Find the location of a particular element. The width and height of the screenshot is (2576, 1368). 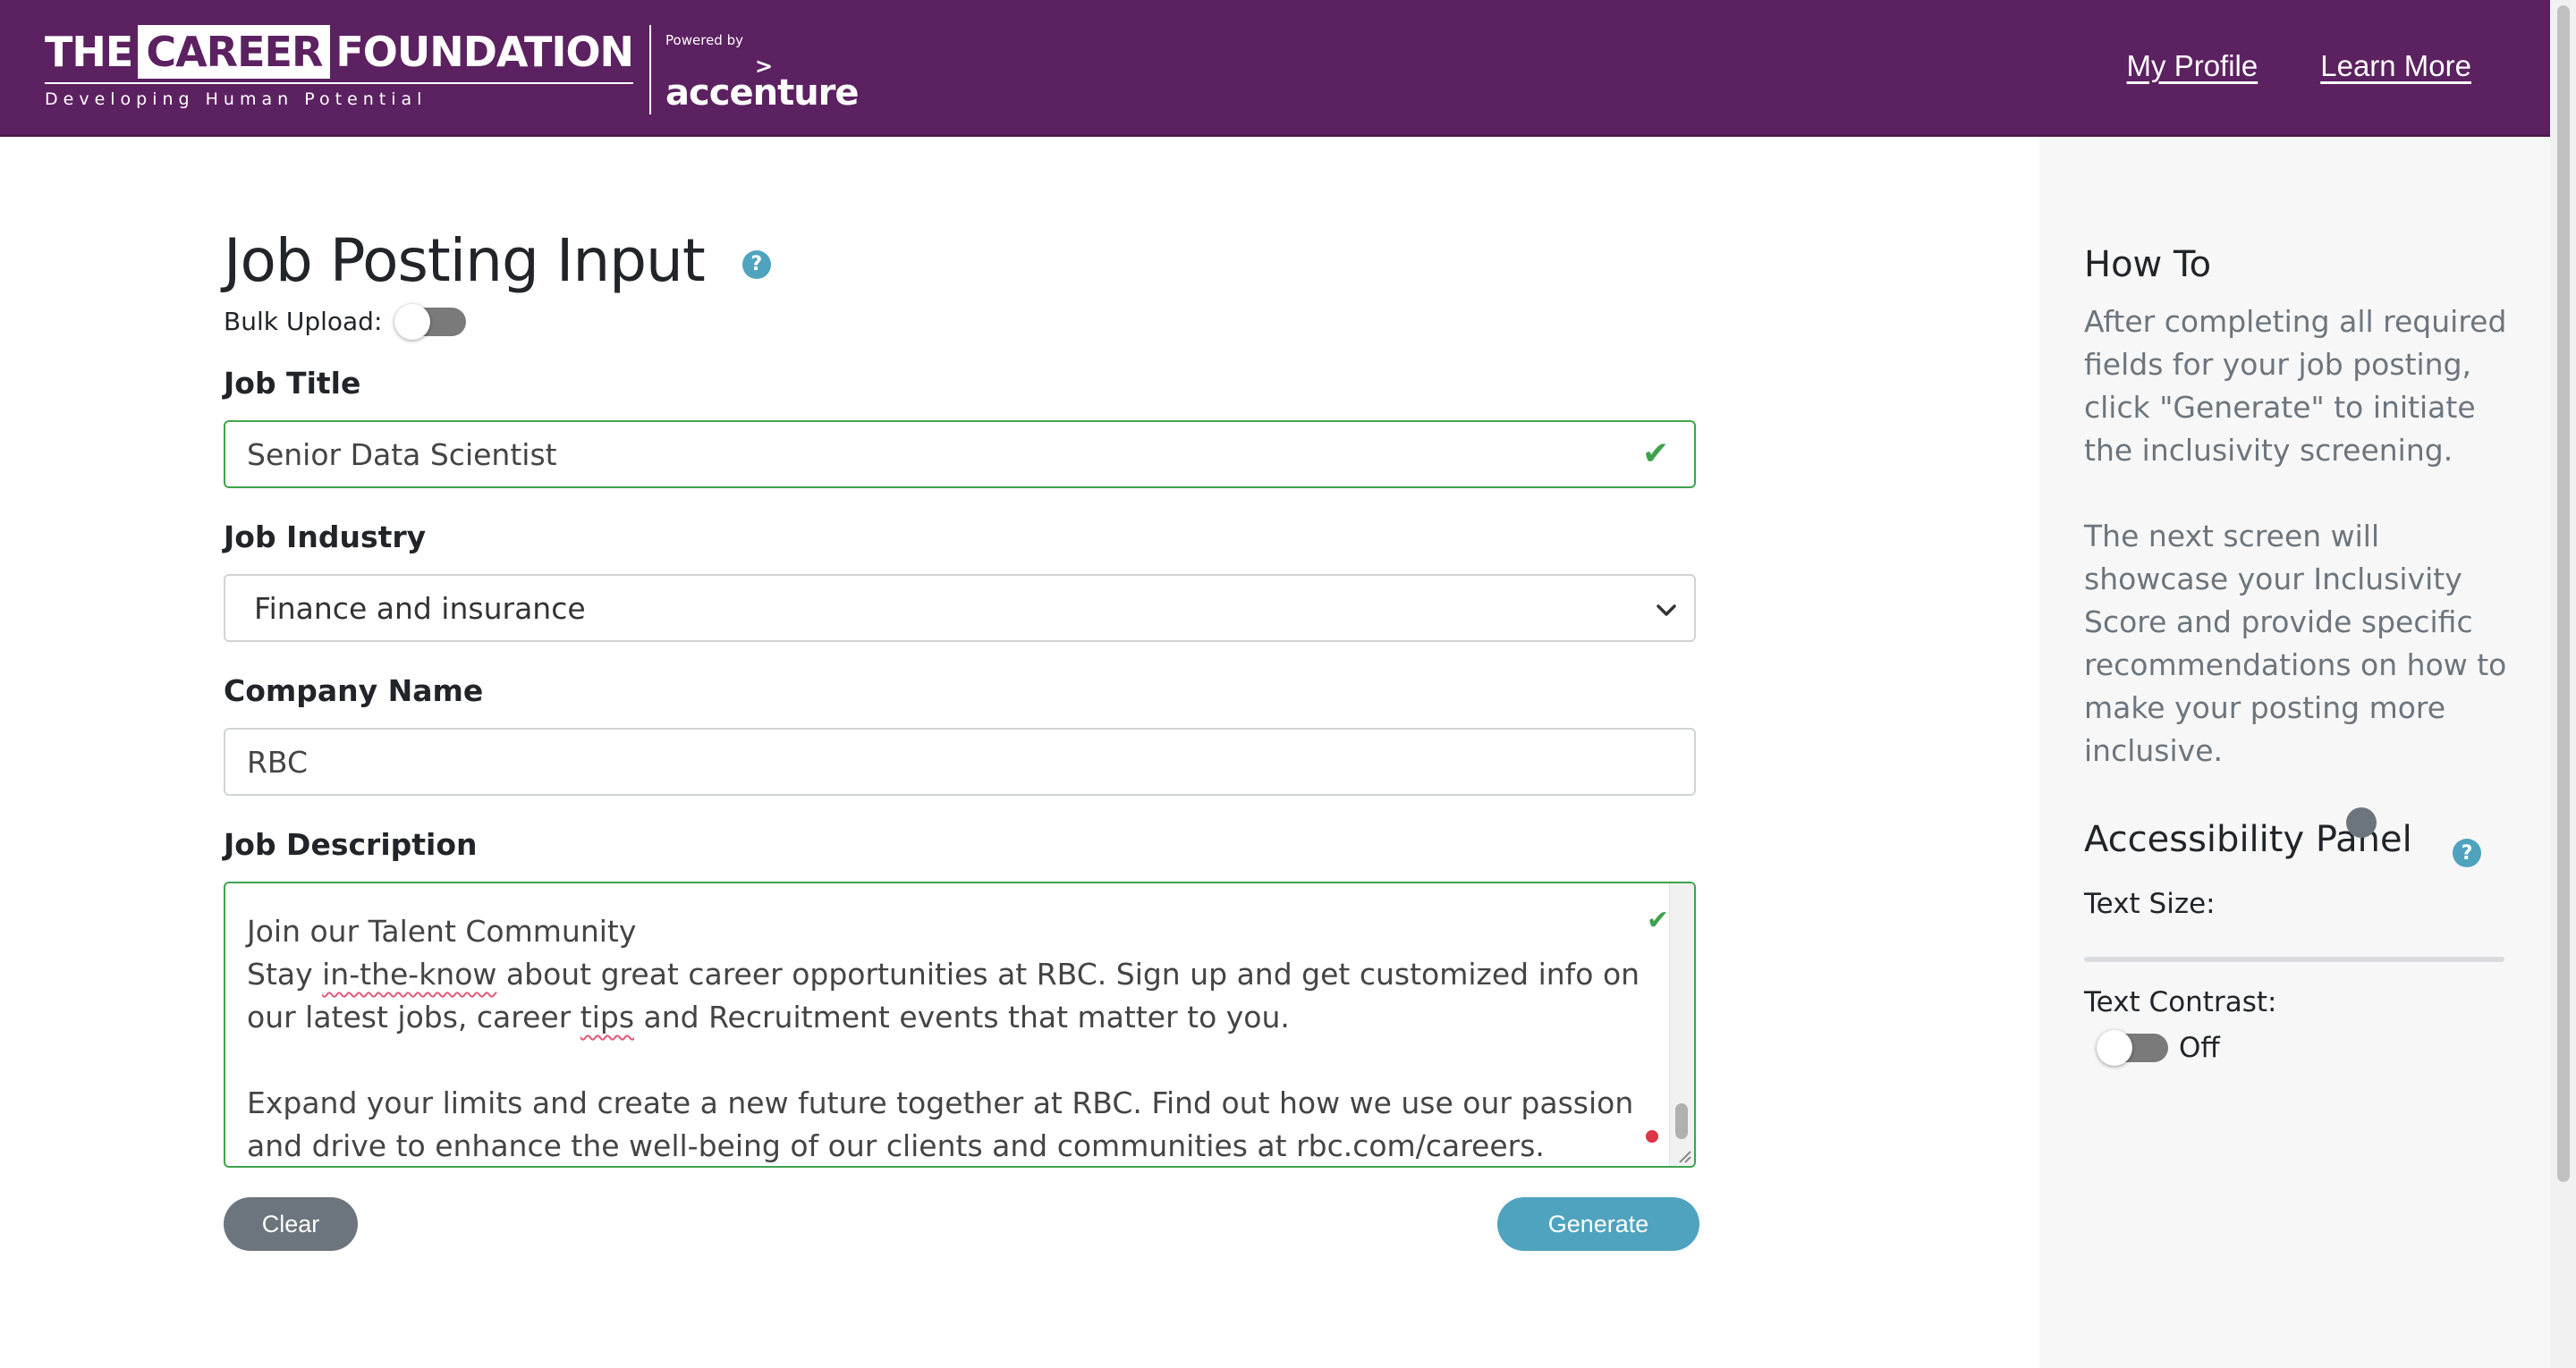

logo-word-career: CAREER is located at coordinates (234, 52).